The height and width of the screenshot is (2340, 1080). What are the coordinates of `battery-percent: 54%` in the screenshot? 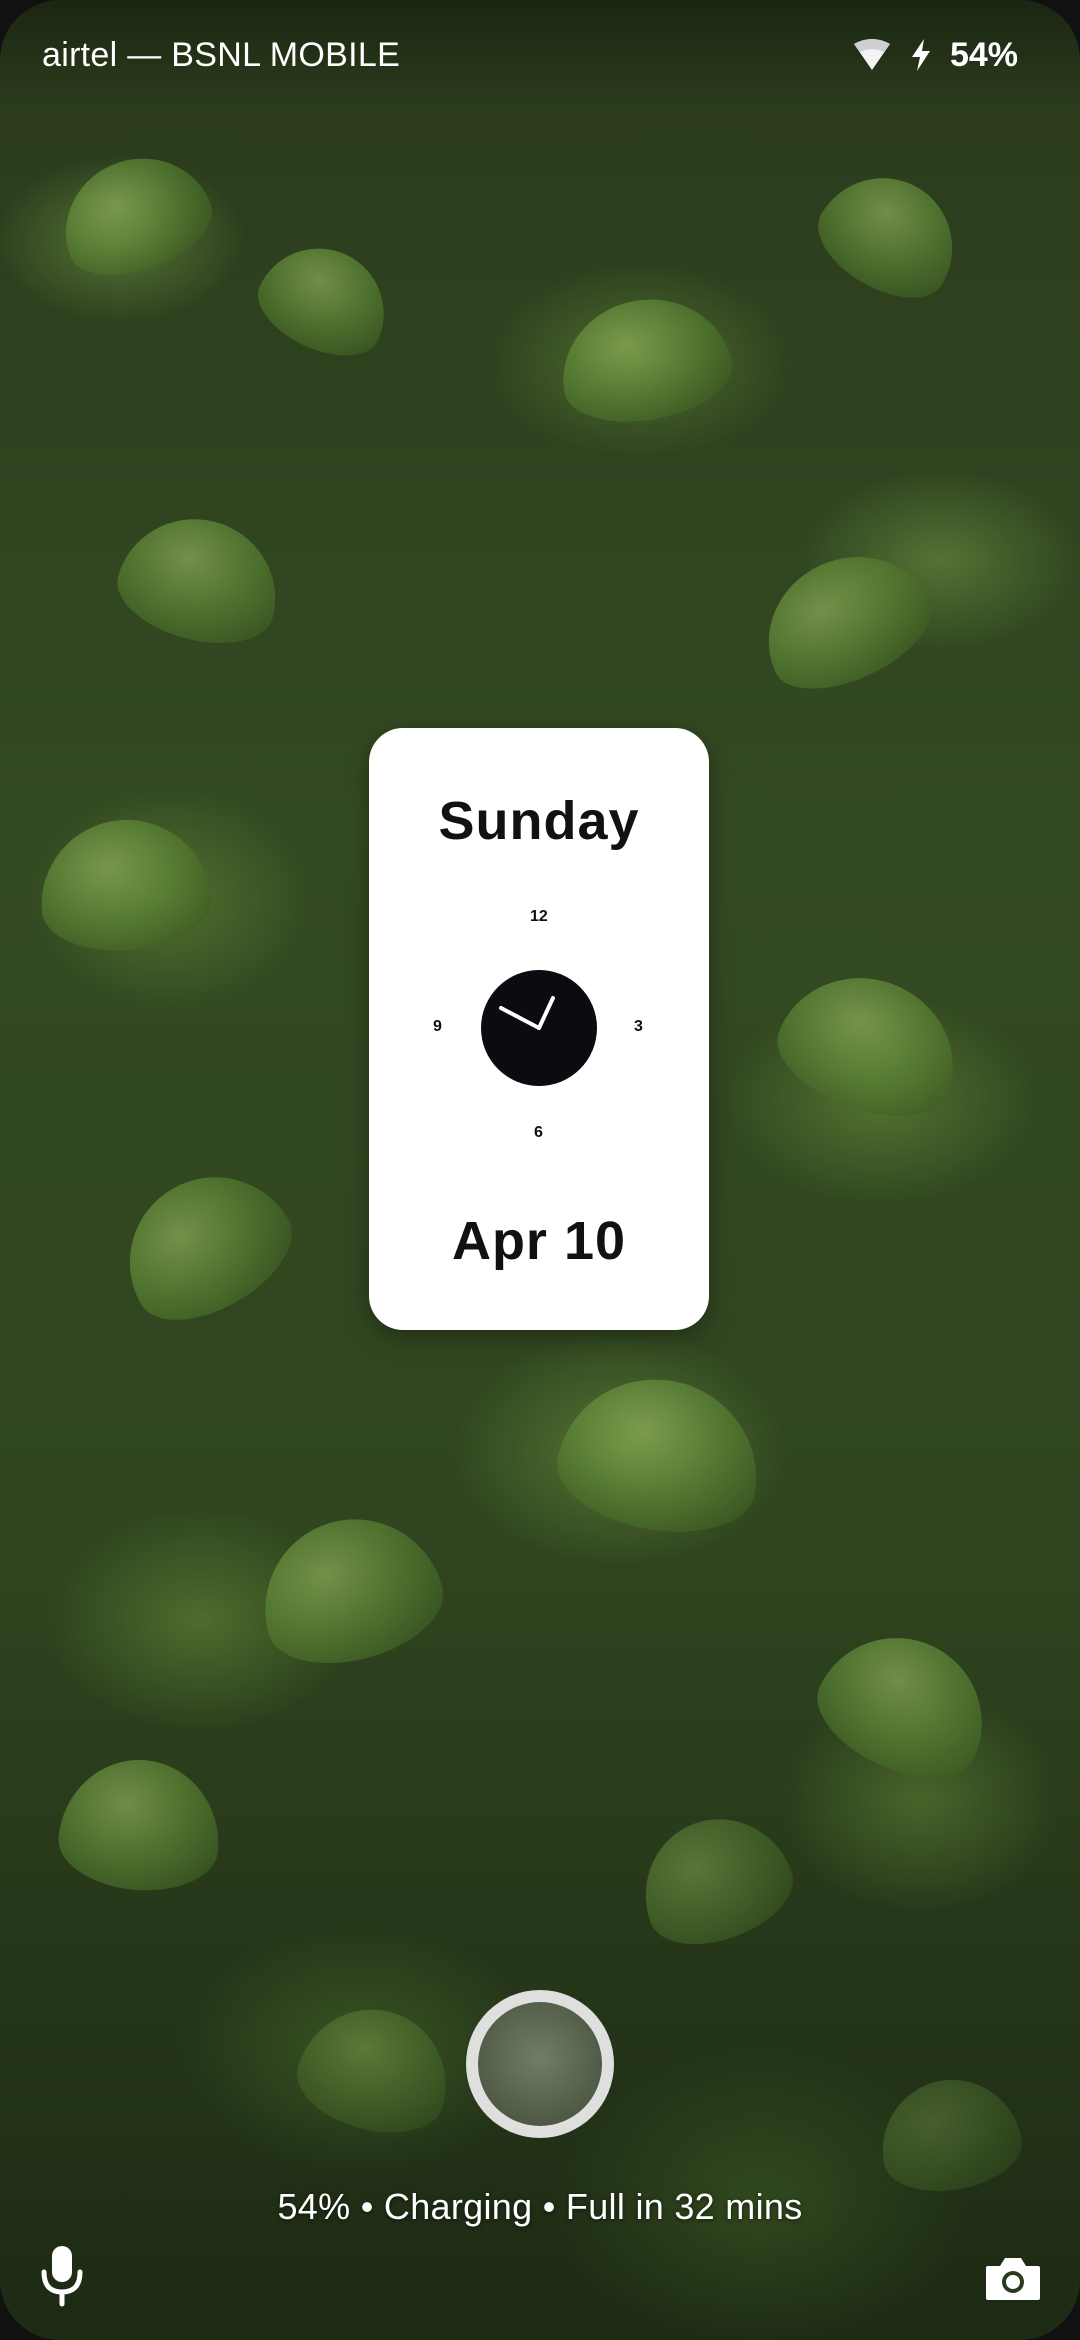 It's located at (983, 54).